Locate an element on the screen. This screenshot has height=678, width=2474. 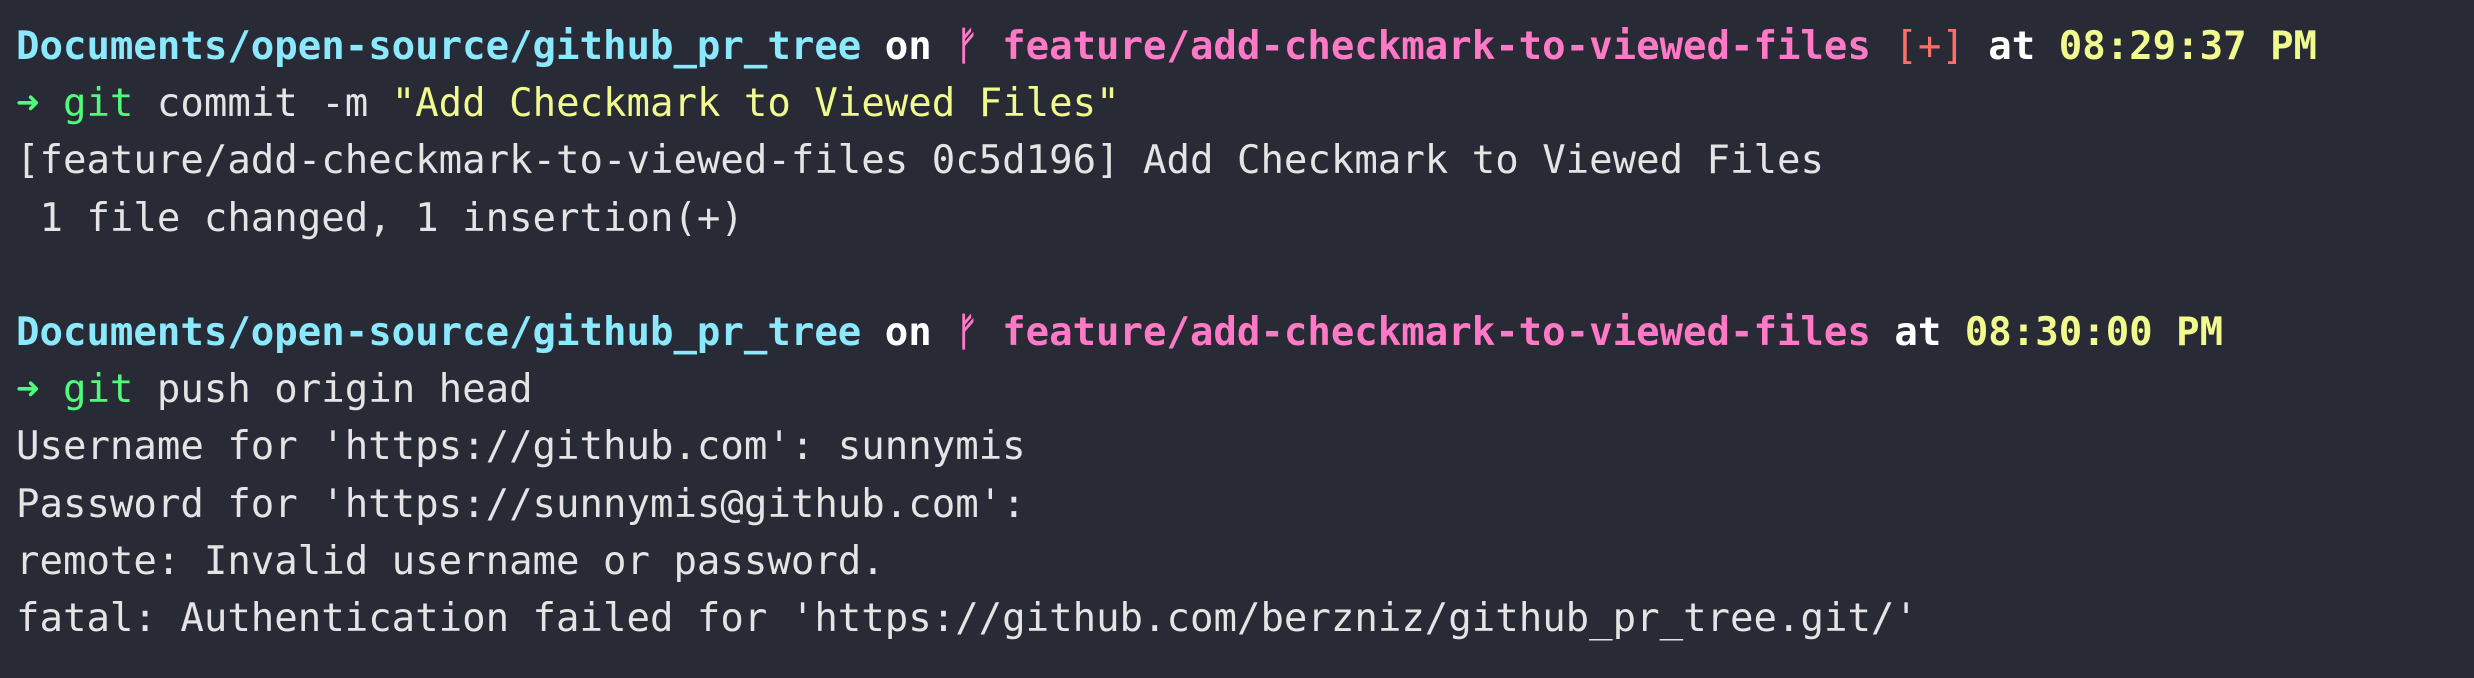
command-args: commit -m is located at coordinates (262, 104).